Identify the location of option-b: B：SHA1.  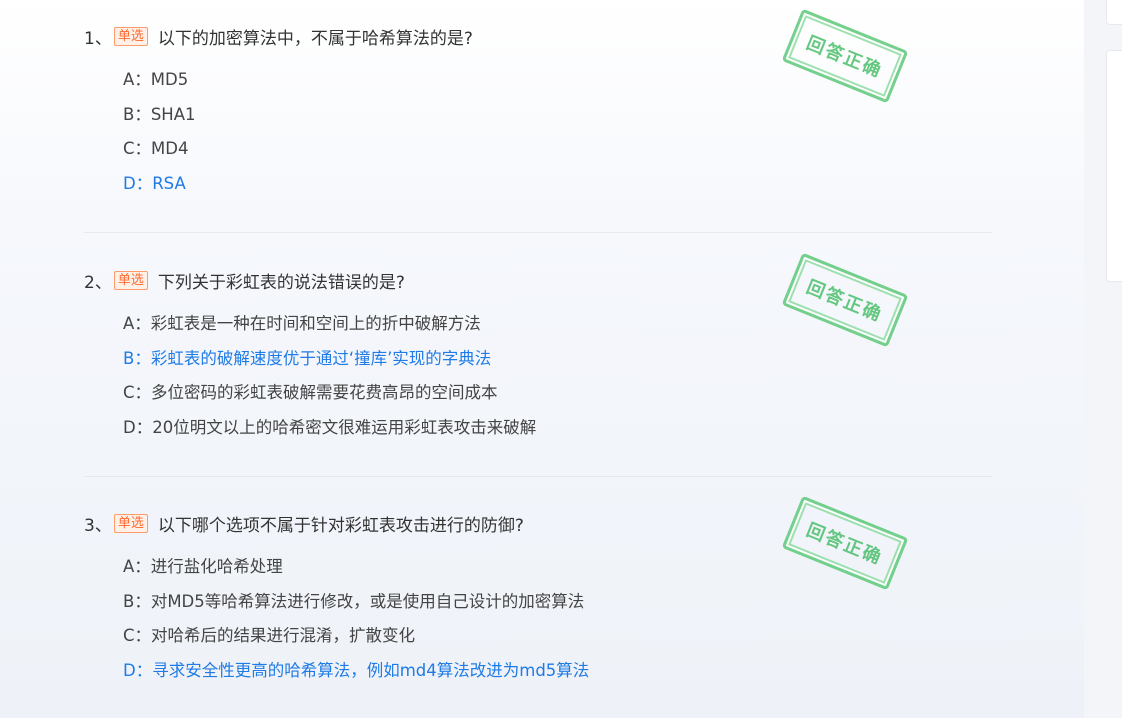
(557, 120).